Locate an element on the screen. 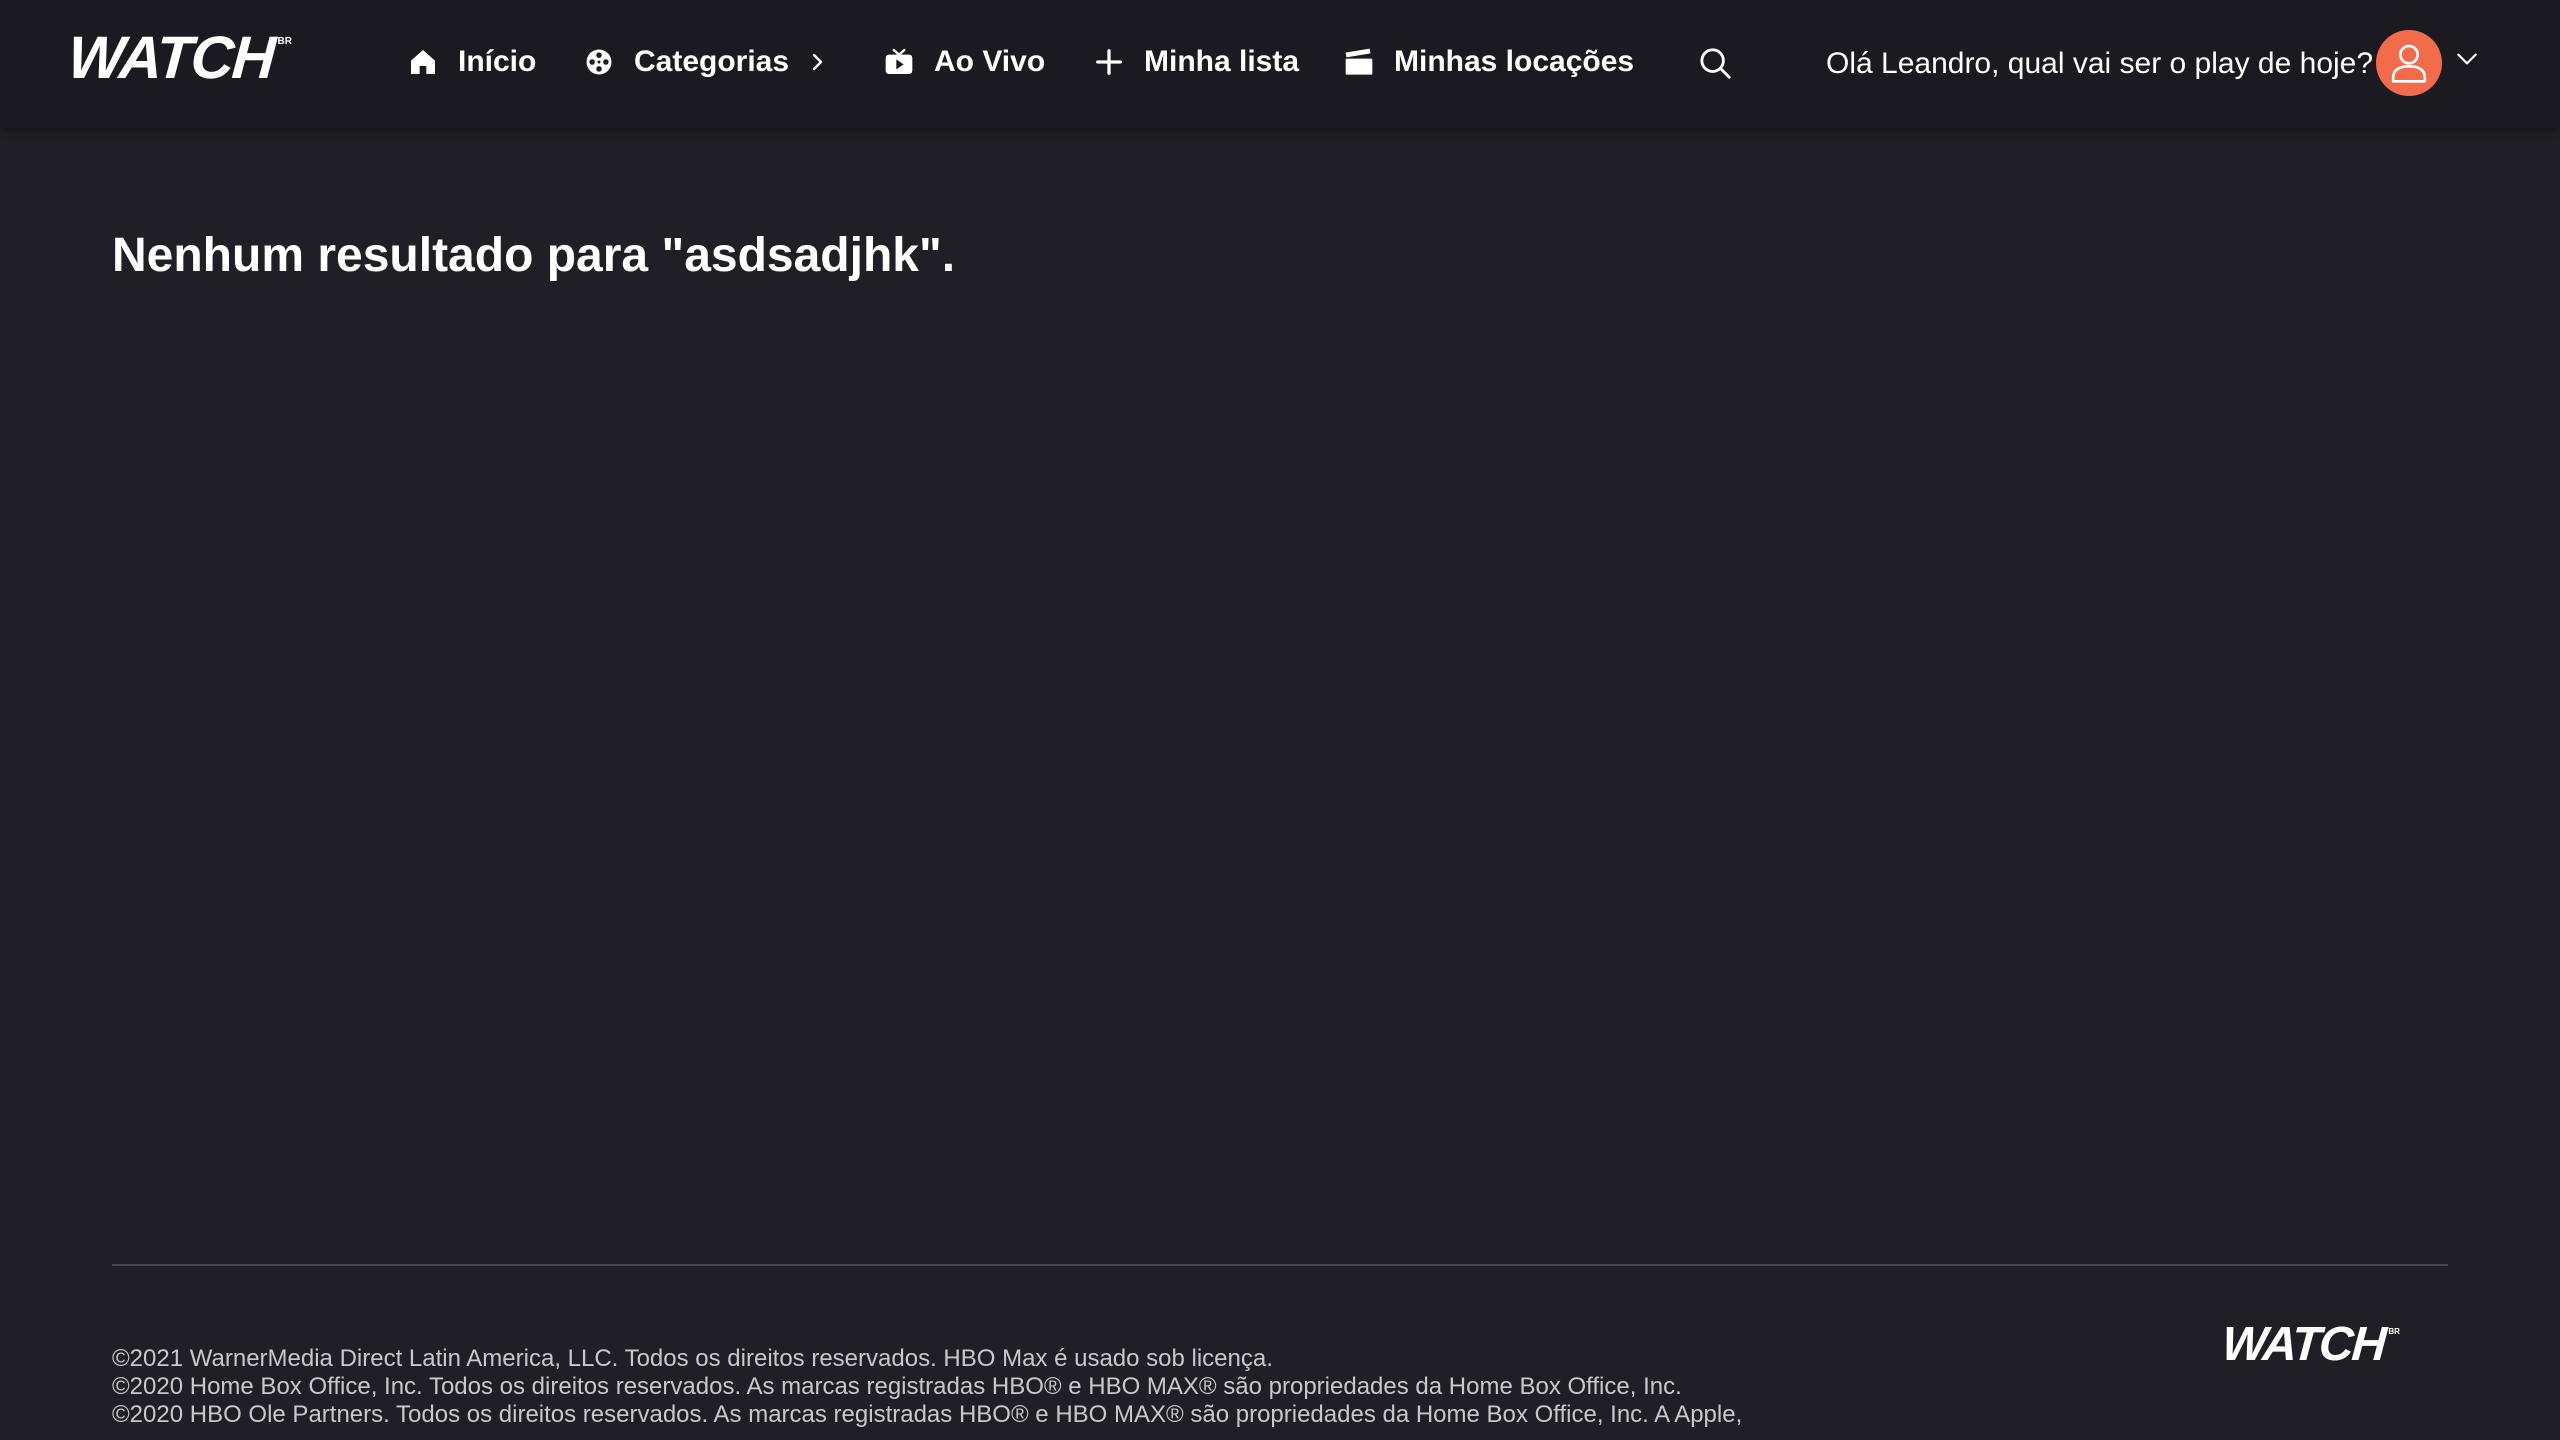 Image resolution: width=2560 pixels, height=1440 pixels. nav-ao-vivo: Ao Vivo is located at coordinates (963, 62).